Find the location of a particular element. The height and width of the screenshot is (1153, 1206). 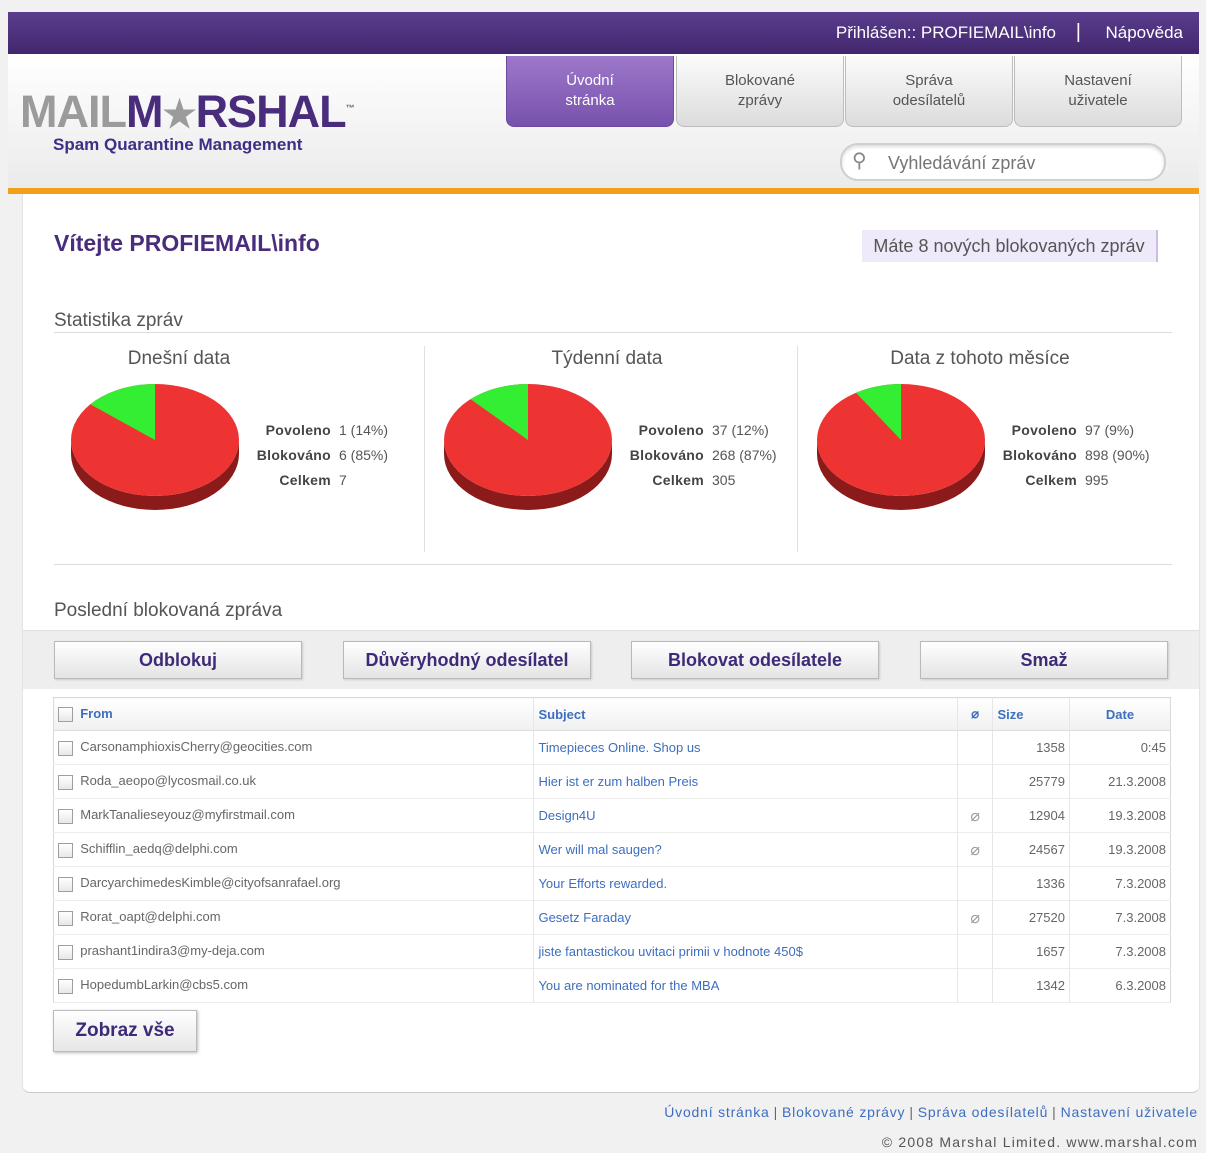

column-from: From is located at coordinates (96, 713).